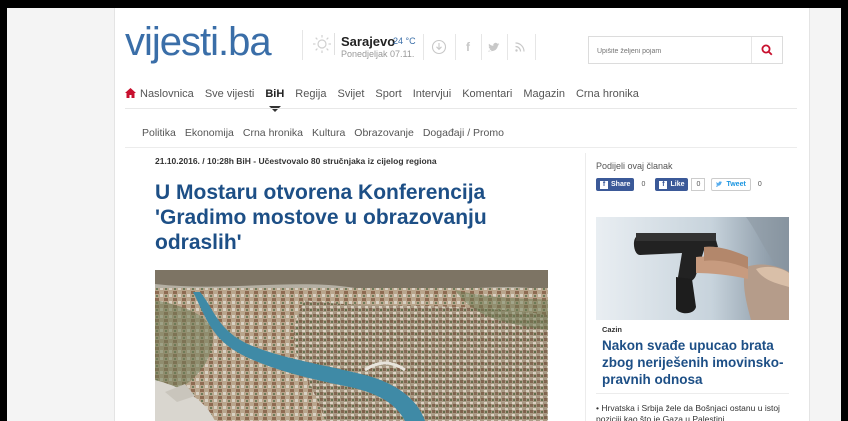  Describe the element at coordinates (230, 94) in the screenshot. I see `nav-item-sve-vijesti: Sve vijesti` at that location.